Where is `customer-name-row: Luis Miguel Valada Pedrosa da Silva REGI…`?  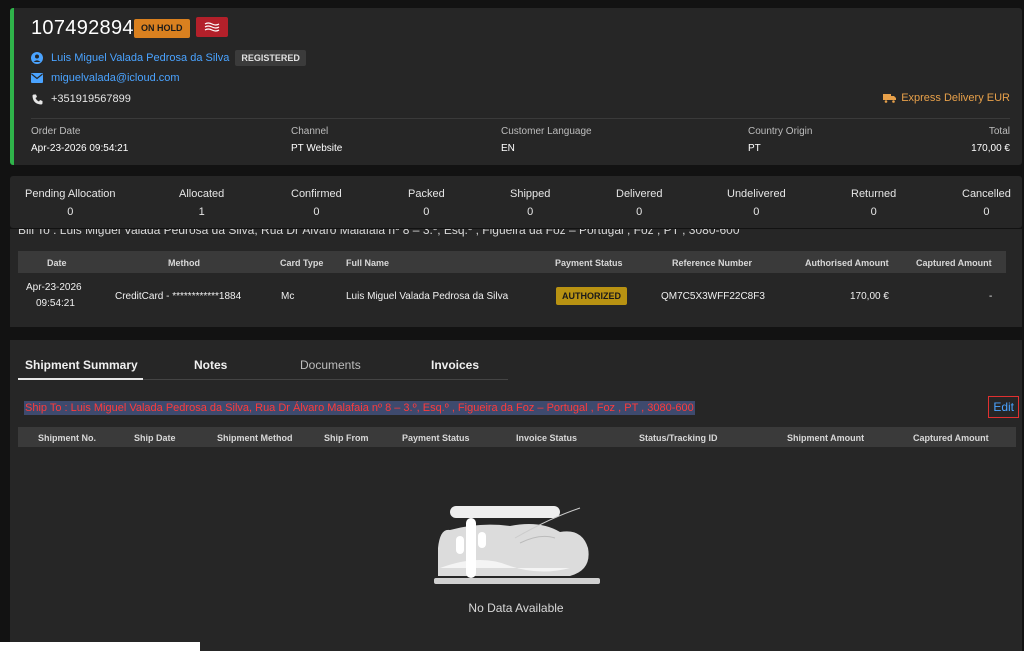 customer-name-row: Luis Miguel Valada Pedrosa da Silva REGI… is located at coordinates (168, 58).